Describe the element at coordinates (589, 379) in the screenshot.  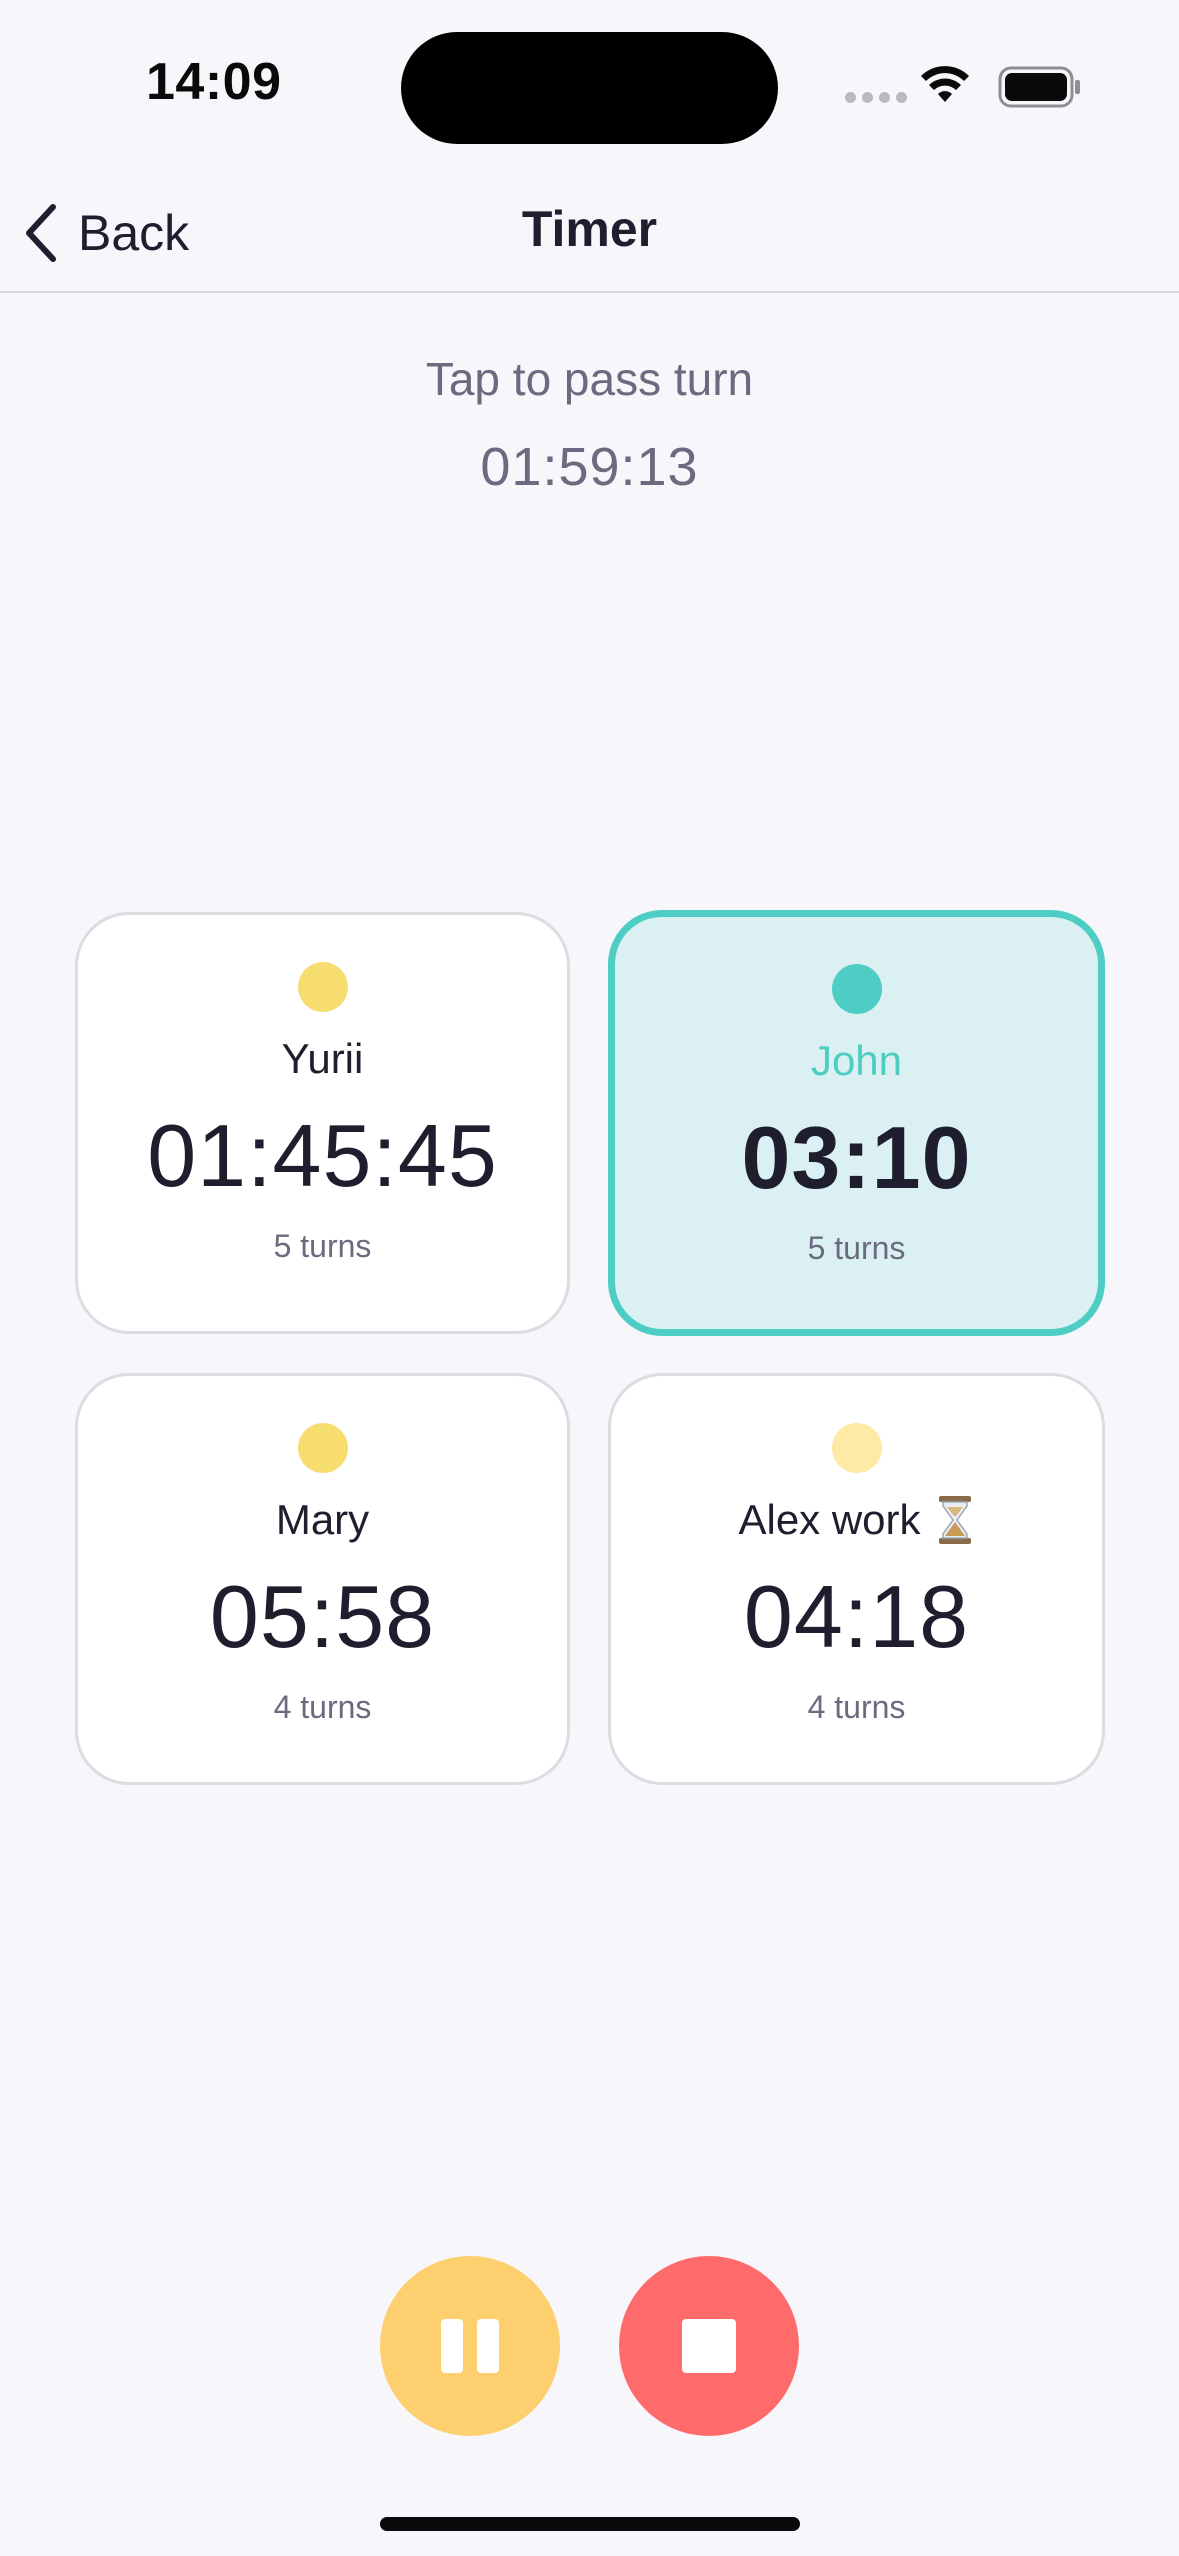
I see `pass-turn-hint: Tap to pass turn` at that location.